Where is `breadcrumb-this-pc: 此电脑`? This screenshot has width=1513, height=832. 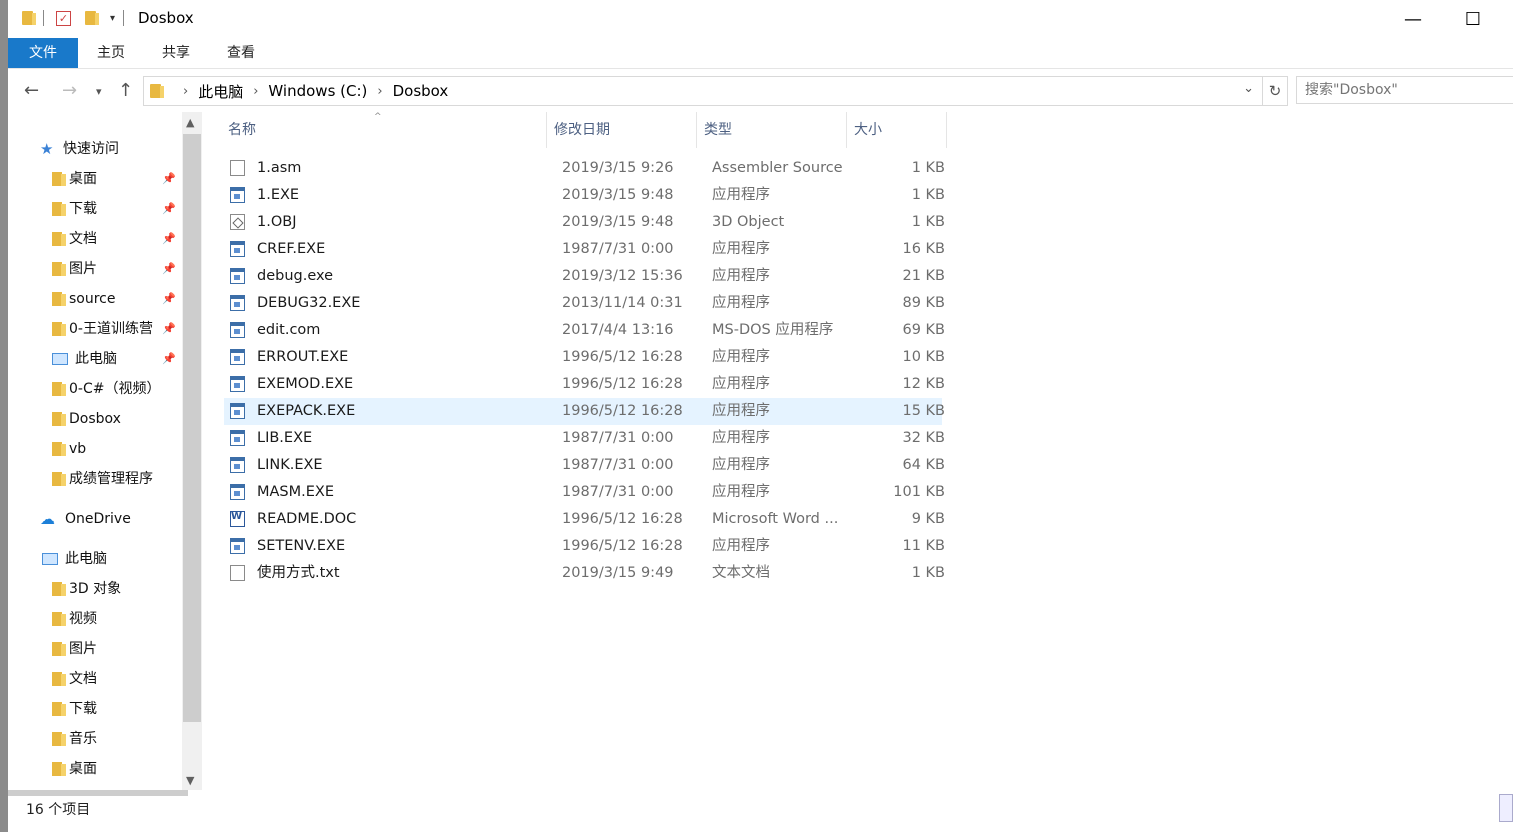
breadcrumb-this-pc: 此电脑 is located at coordinates (220, 91).